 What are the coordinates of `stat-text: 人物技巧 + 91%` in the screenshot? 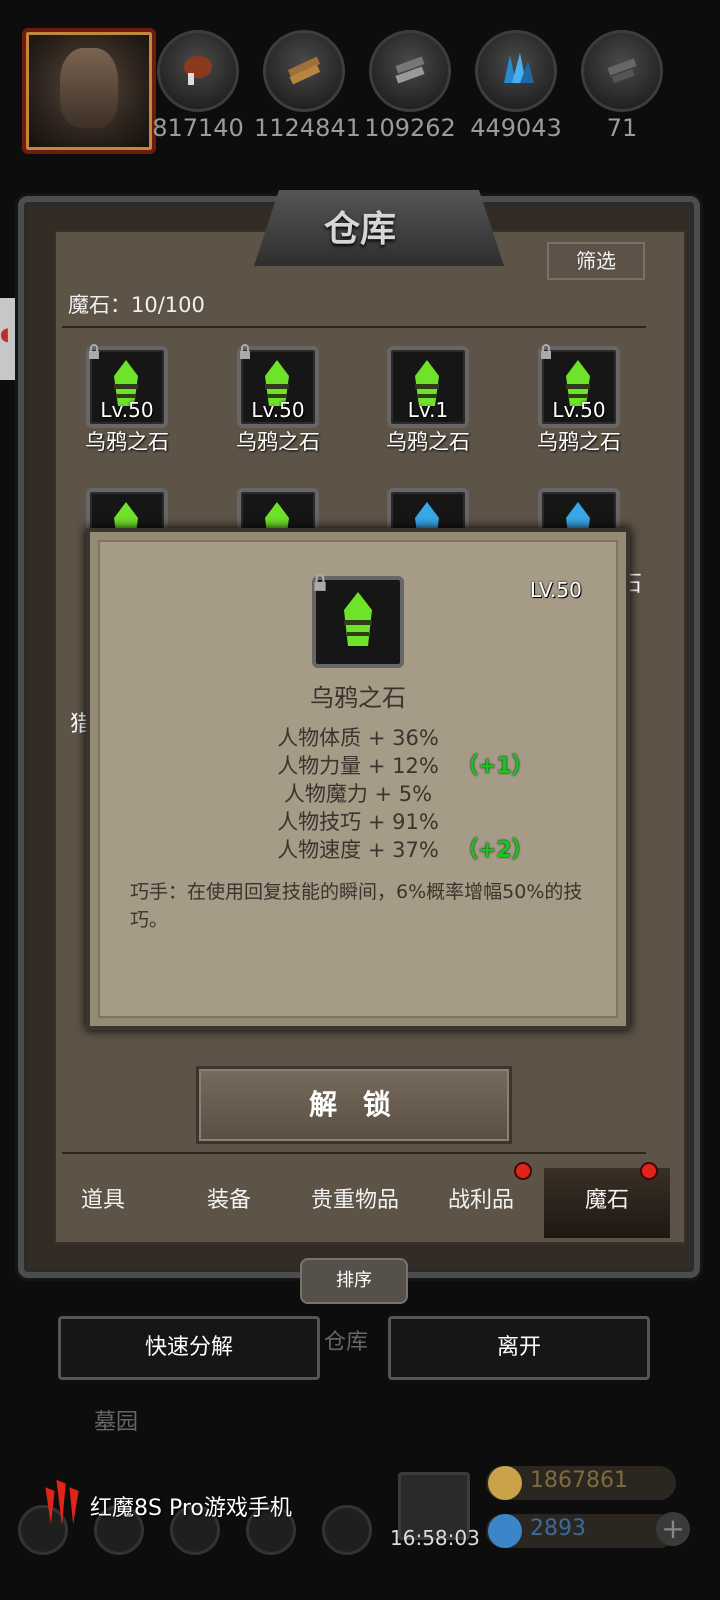 It's located at (358, 822).